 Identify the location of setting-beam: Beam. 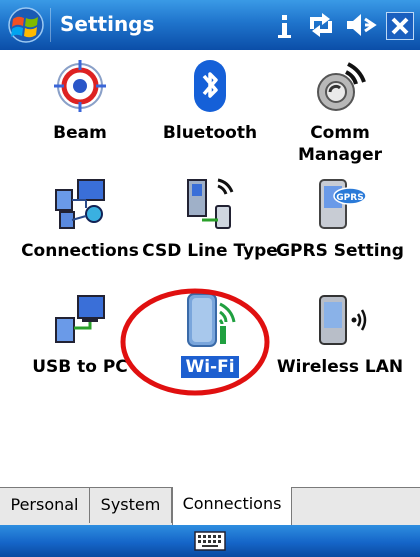
(80, 101).